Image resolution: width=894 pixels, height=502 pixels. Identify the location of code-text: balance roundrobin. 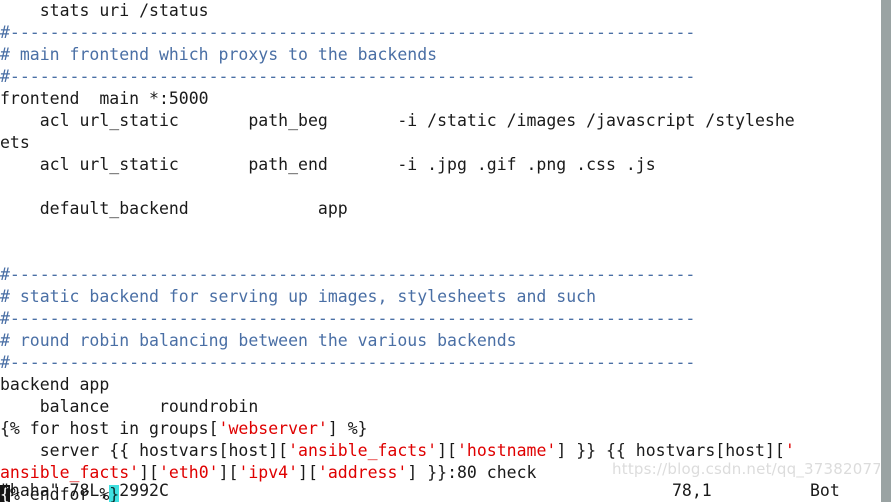
(129, 406).